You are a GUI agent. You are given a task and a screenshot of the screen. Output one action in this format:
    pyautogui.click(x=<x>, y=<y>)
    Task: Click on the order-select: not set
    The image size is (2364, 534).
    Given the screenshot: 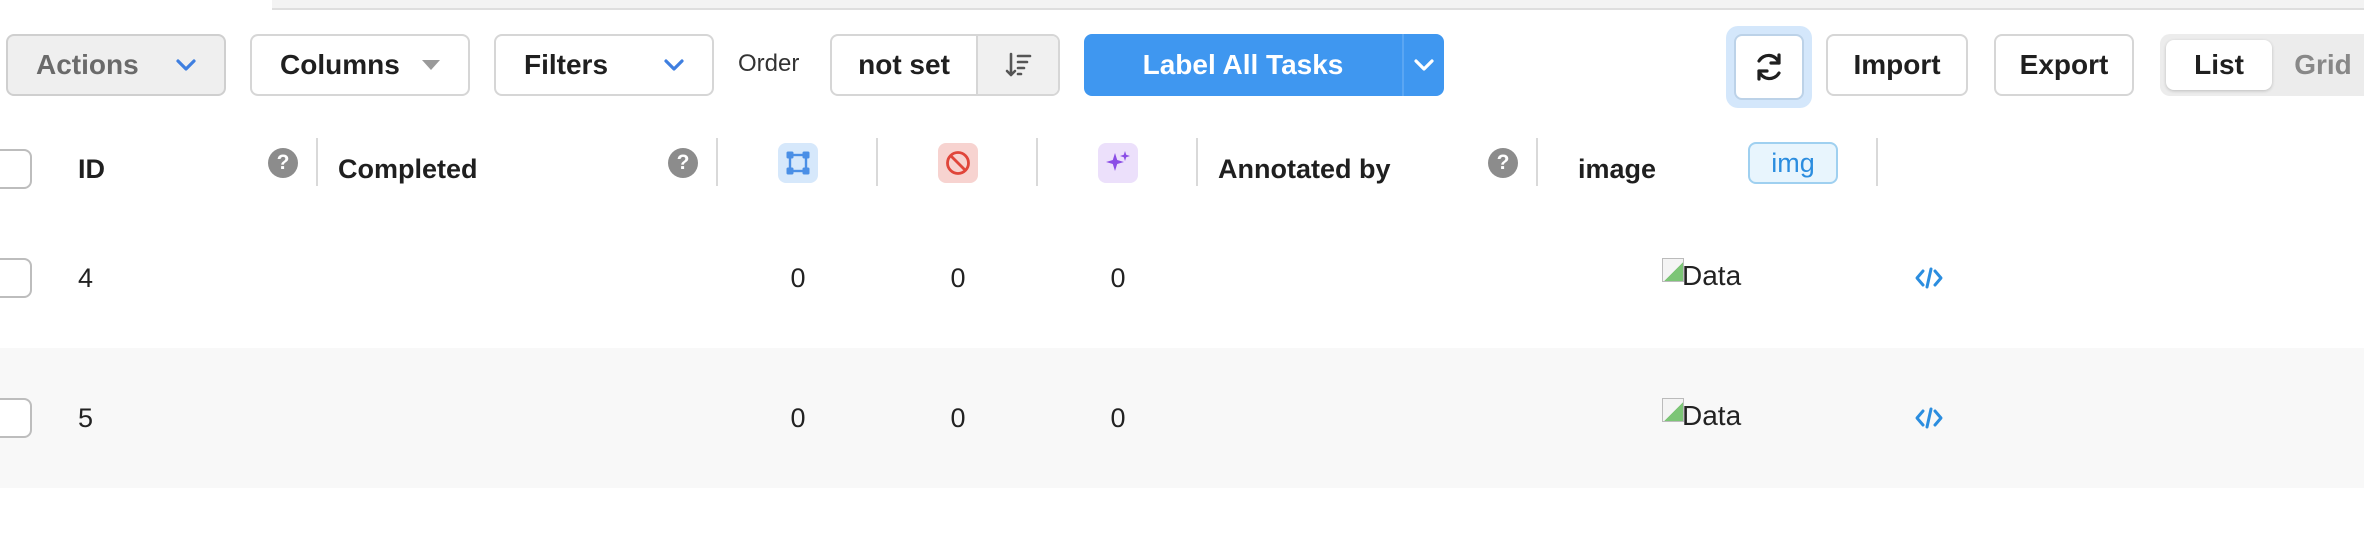 What is the action you would take?
    pyautogui.click(x=904, y=65)
    